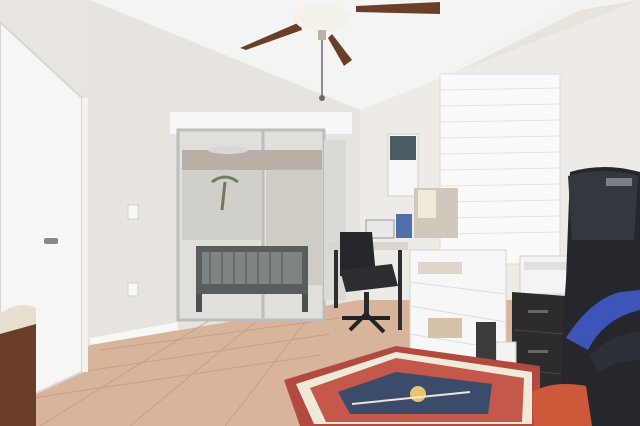 The image size is (640, 426). Describe the element at coordinates (18, 365) in the screenshot. I see `side-table` at that location.